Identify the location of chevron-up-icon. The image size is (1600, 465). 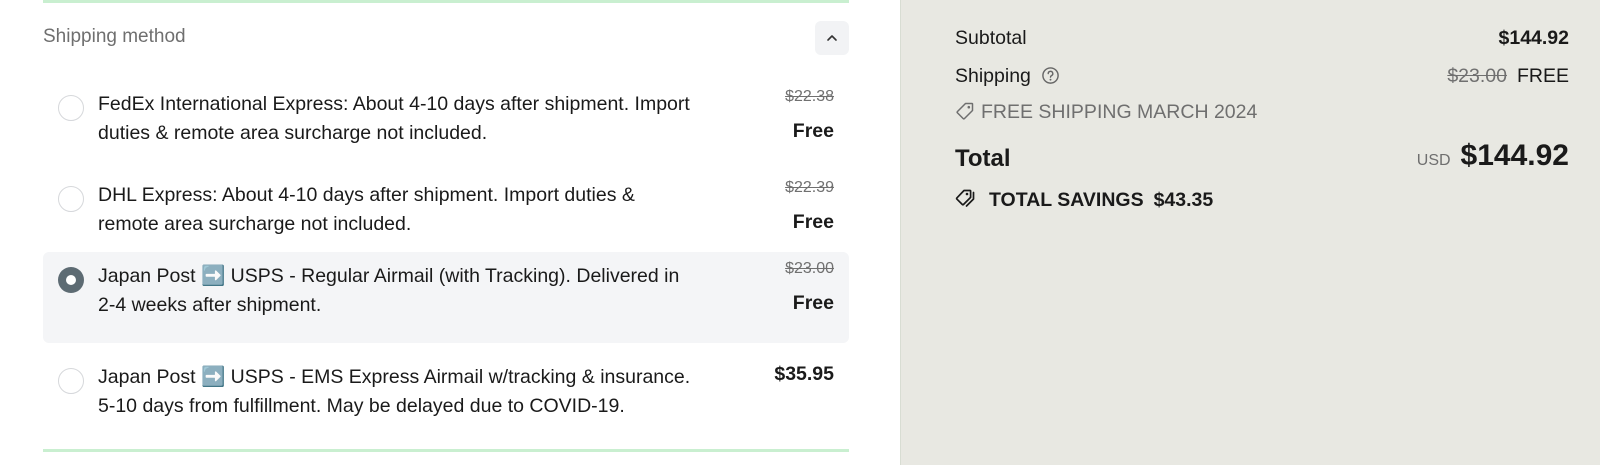
(832, 38).